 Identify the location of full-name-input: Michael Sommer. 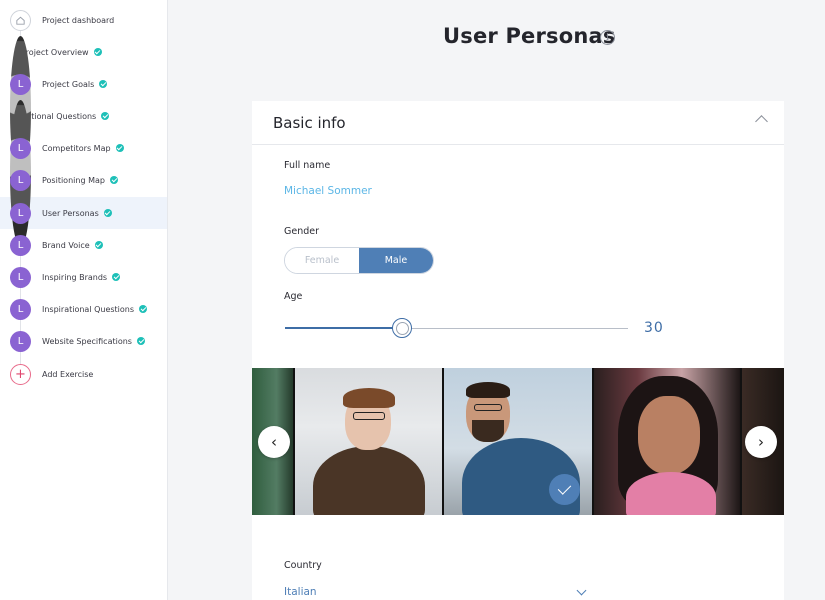
(328, 191).